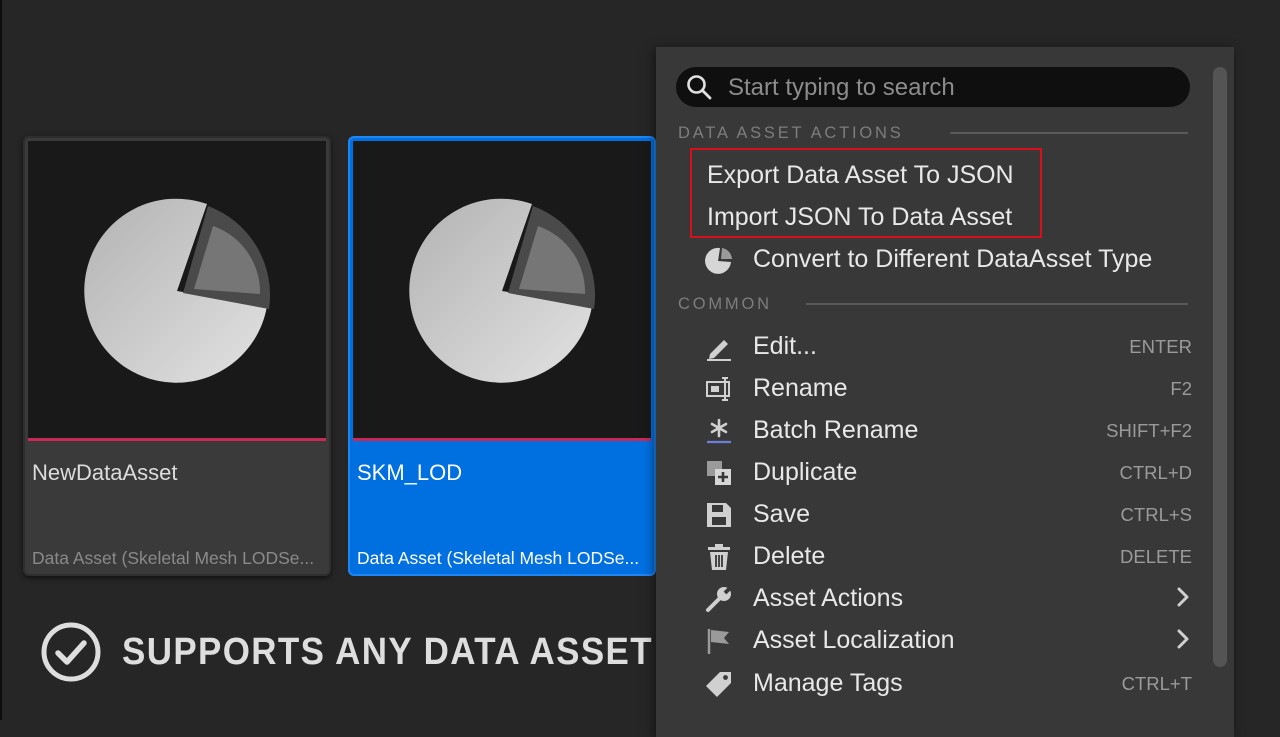 Image resolution: width=1280 pixels, height=737 pixels. I want to click on section-header-data-asset-actions: DATA ASSET ACTIONS, so click(791, 133).